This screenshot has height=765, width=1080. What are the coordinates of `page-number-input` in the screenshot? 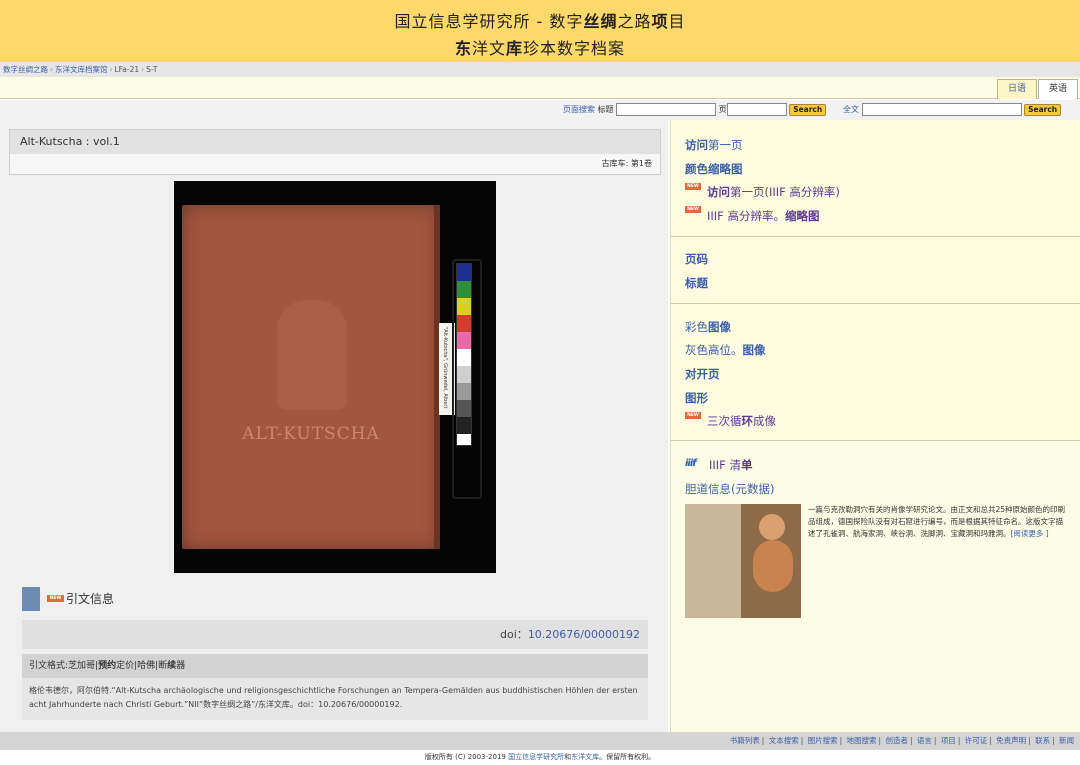 It's located at (756, 109).